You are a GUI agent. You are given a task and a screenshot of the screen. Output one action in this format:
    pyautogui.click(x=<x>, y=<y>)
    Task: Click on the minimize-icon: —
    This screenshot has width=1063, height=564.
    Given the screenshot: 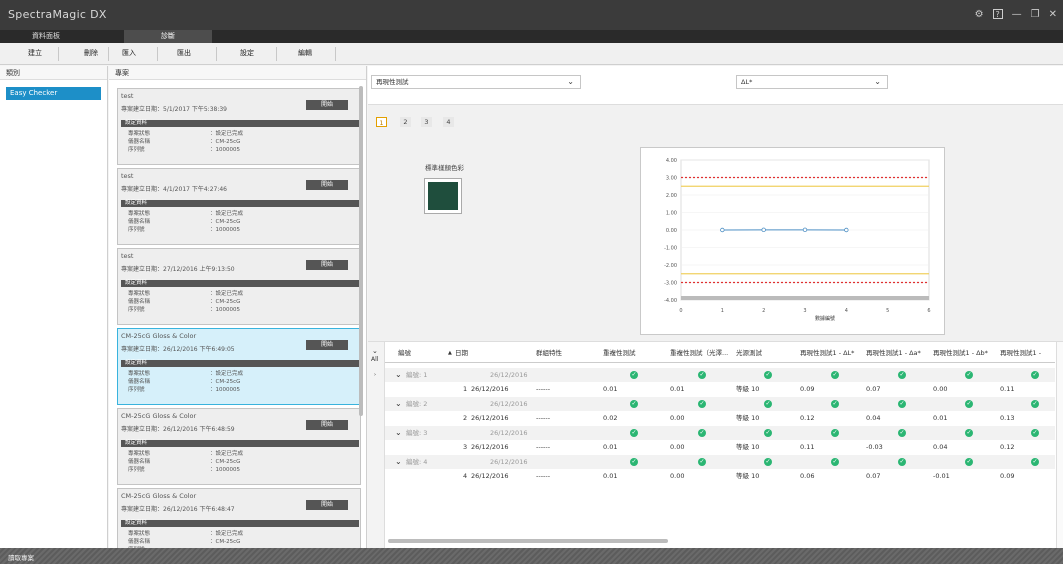 What is the action you would take?
    pyautogui.click(x=1017, y=14)
    